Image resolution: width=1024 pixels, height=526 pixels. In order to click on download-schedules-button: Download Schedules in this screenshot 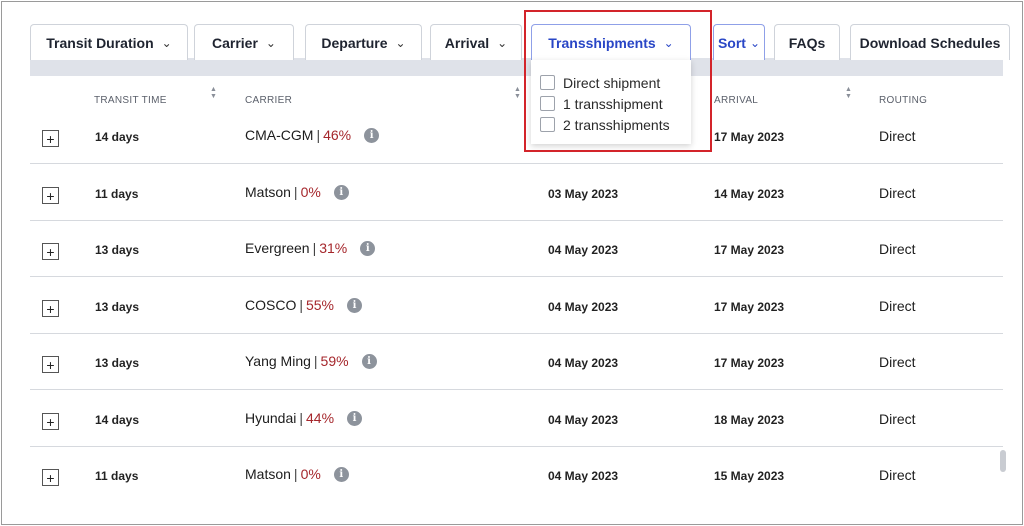, I will do `click(930, 42)`.